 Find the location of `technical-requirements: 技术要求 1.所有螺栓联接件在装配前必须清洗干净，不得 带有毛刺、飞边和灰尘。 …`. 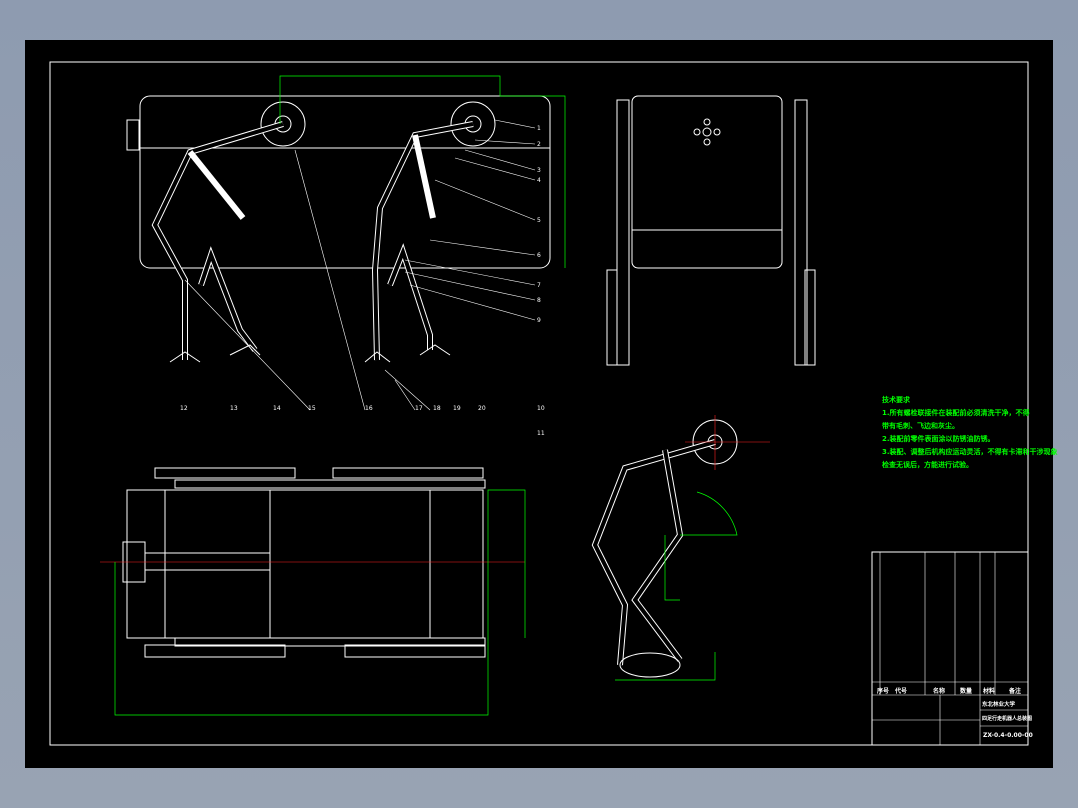

technical-requirements: 技术要求 1.所有螺栓联接件在装配前必须清洗干净，不得 带有毛刺、飞边和灰尘。 … is located at coordinates (970, 433).